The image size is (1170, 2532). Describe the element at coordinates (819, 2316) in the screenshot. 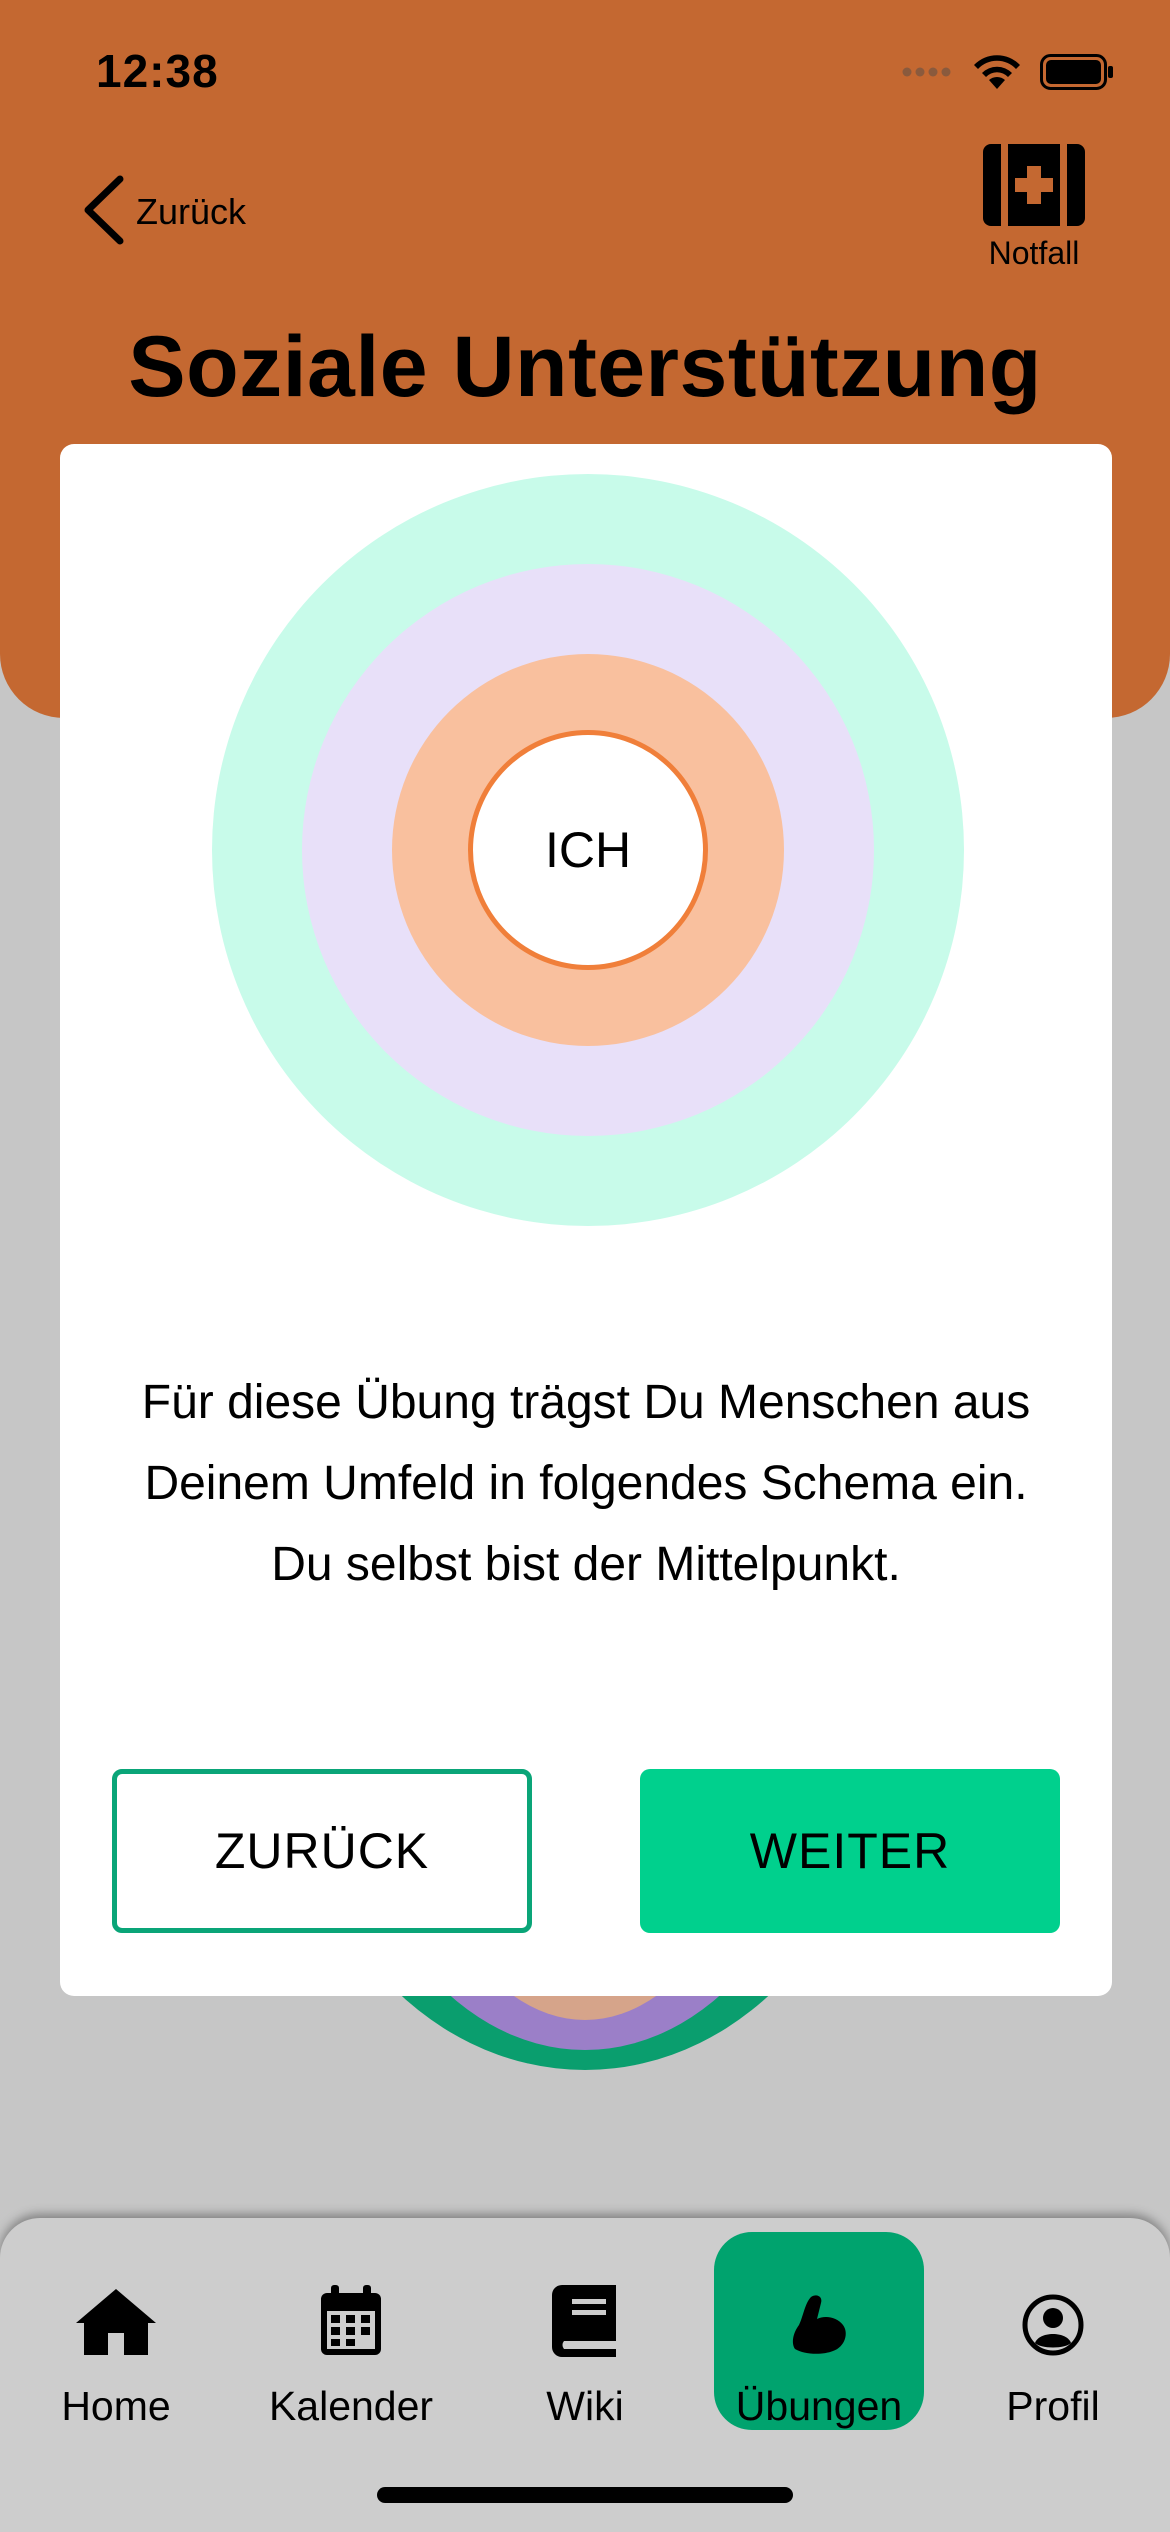

I see `muscle-icon` at that location.